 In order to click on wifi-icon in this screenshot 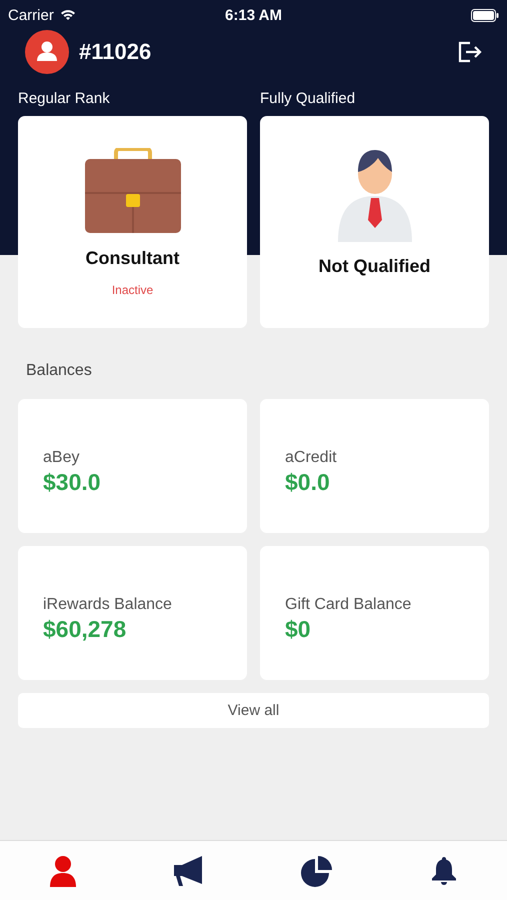, I will do `click(68, 15)`.